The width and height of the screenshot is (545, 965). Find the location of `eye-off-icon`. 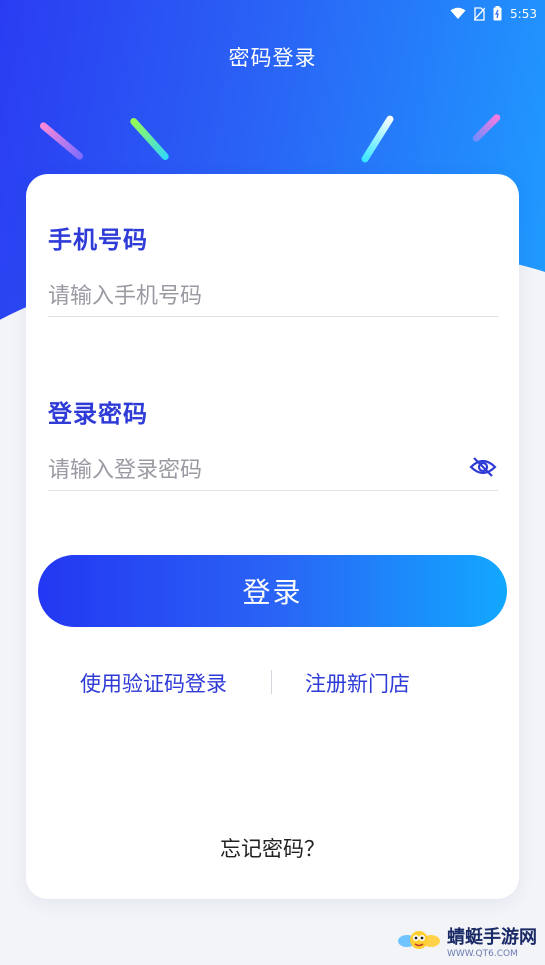

eye-off-icon is located at coordinates (483, 467).